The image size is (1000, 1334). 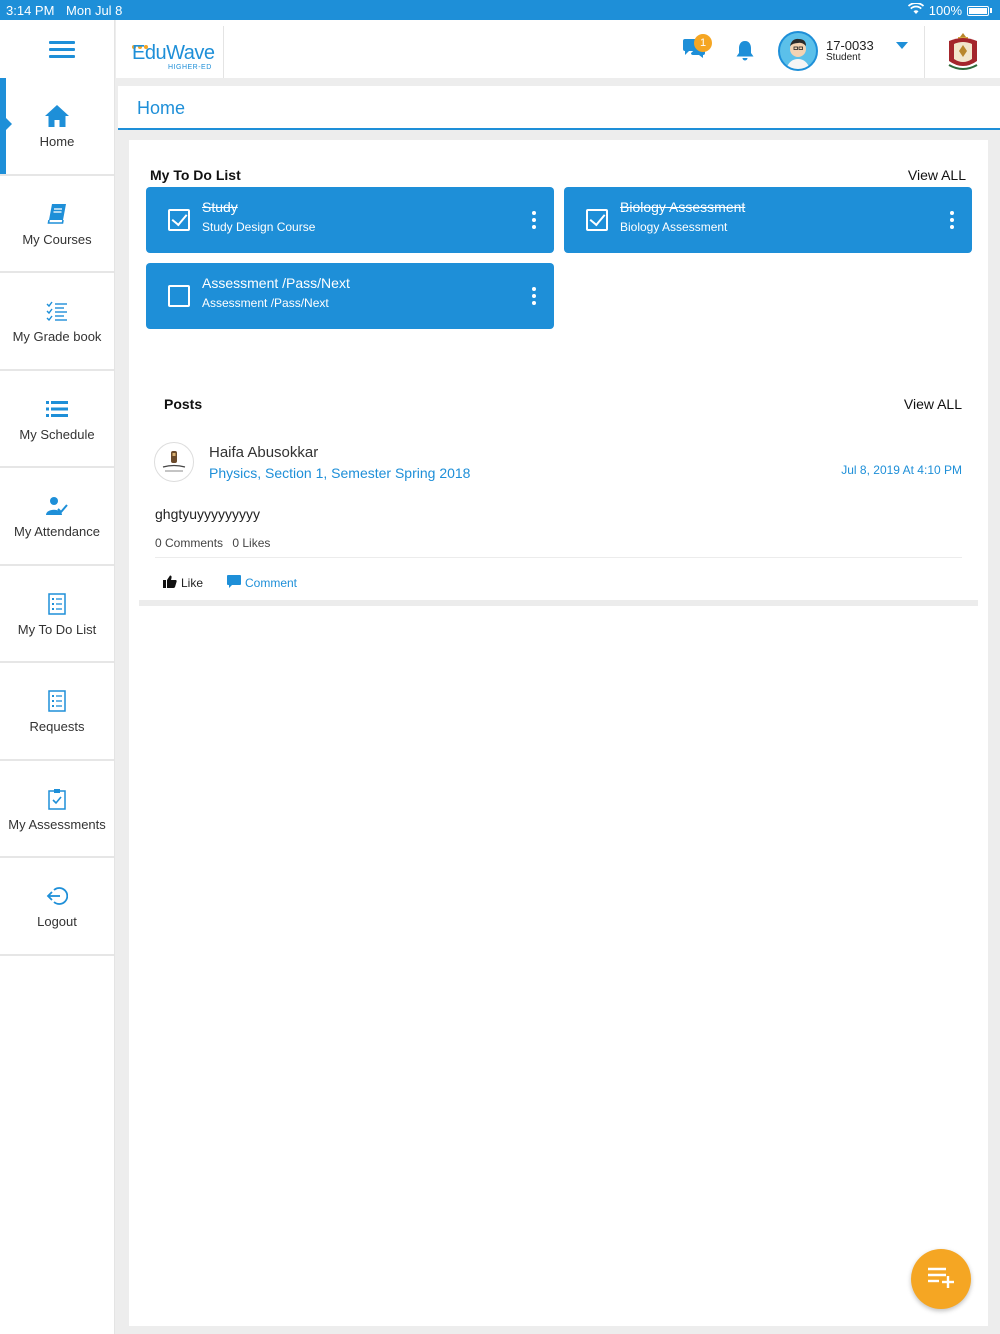 What do you see at coordinates (170, 52) in the screenshot?
I see `eduwave-logo: EduWave HIGHER-ED` at bounding box center [170, 52].